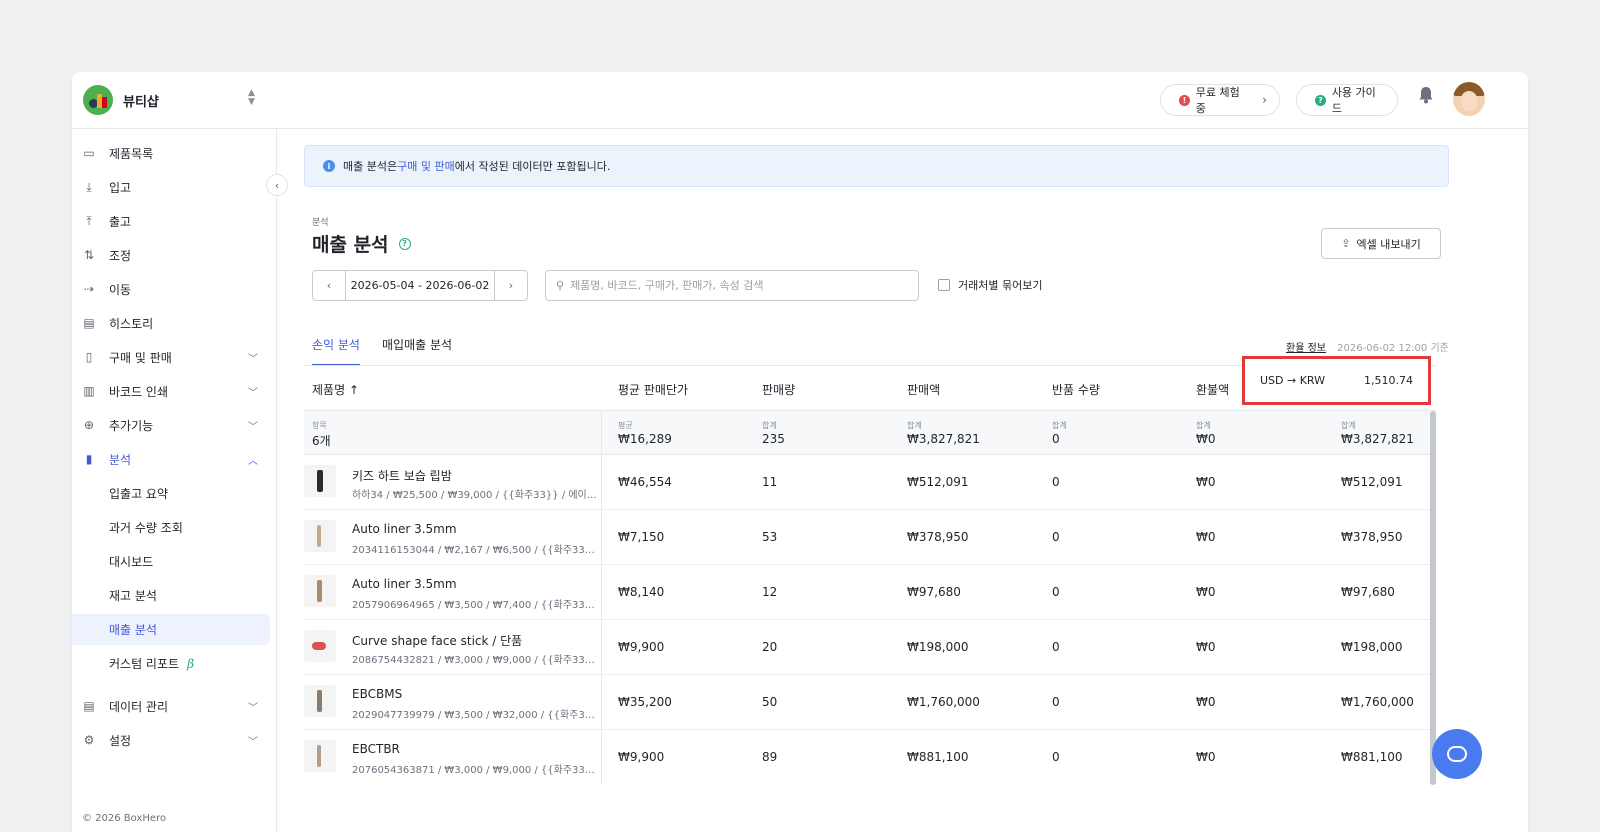 The image size is (1600, 832). Describe the element at coordinates (1056, 482) in the screenshot. I see `returns-cell: 0` at that location.